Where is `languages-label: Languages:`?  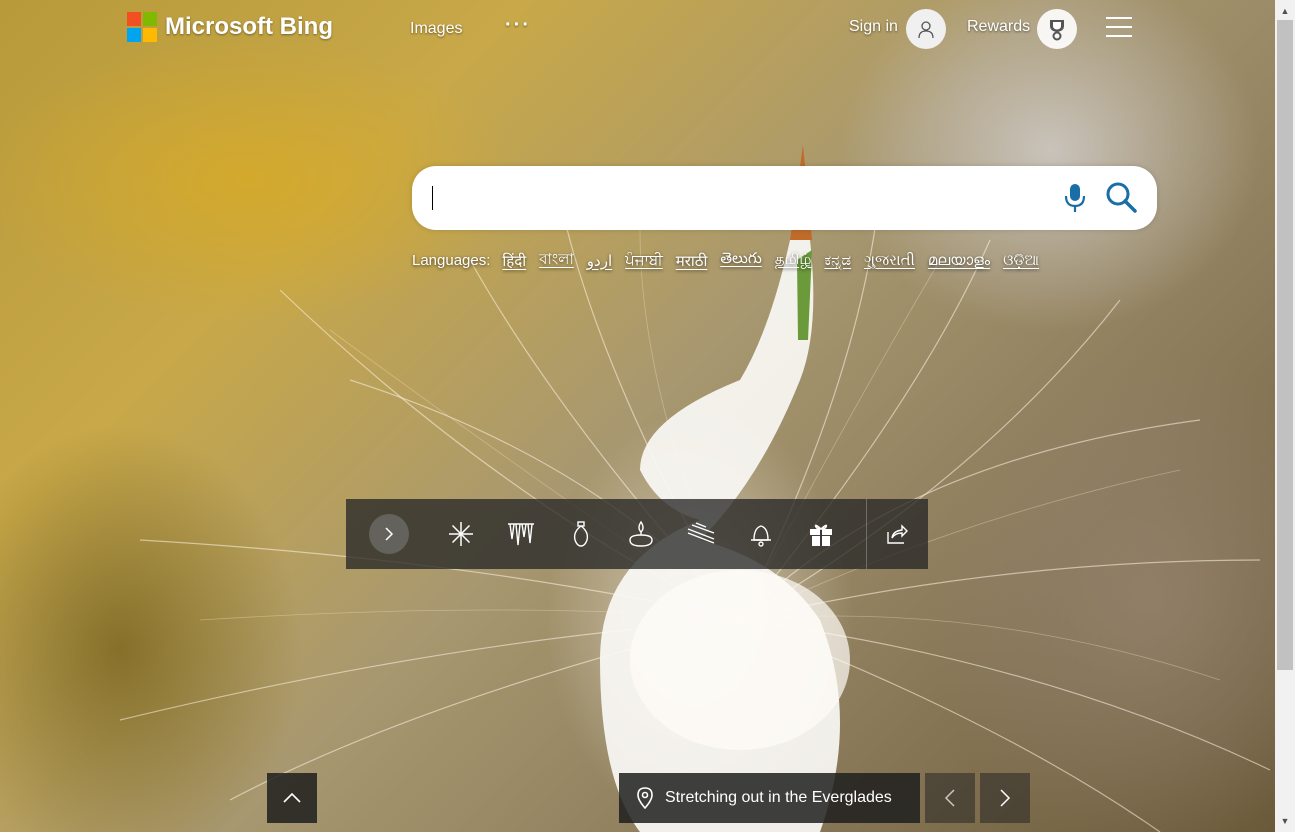 languages-label: Languages: is located at coordinates (451, 260).